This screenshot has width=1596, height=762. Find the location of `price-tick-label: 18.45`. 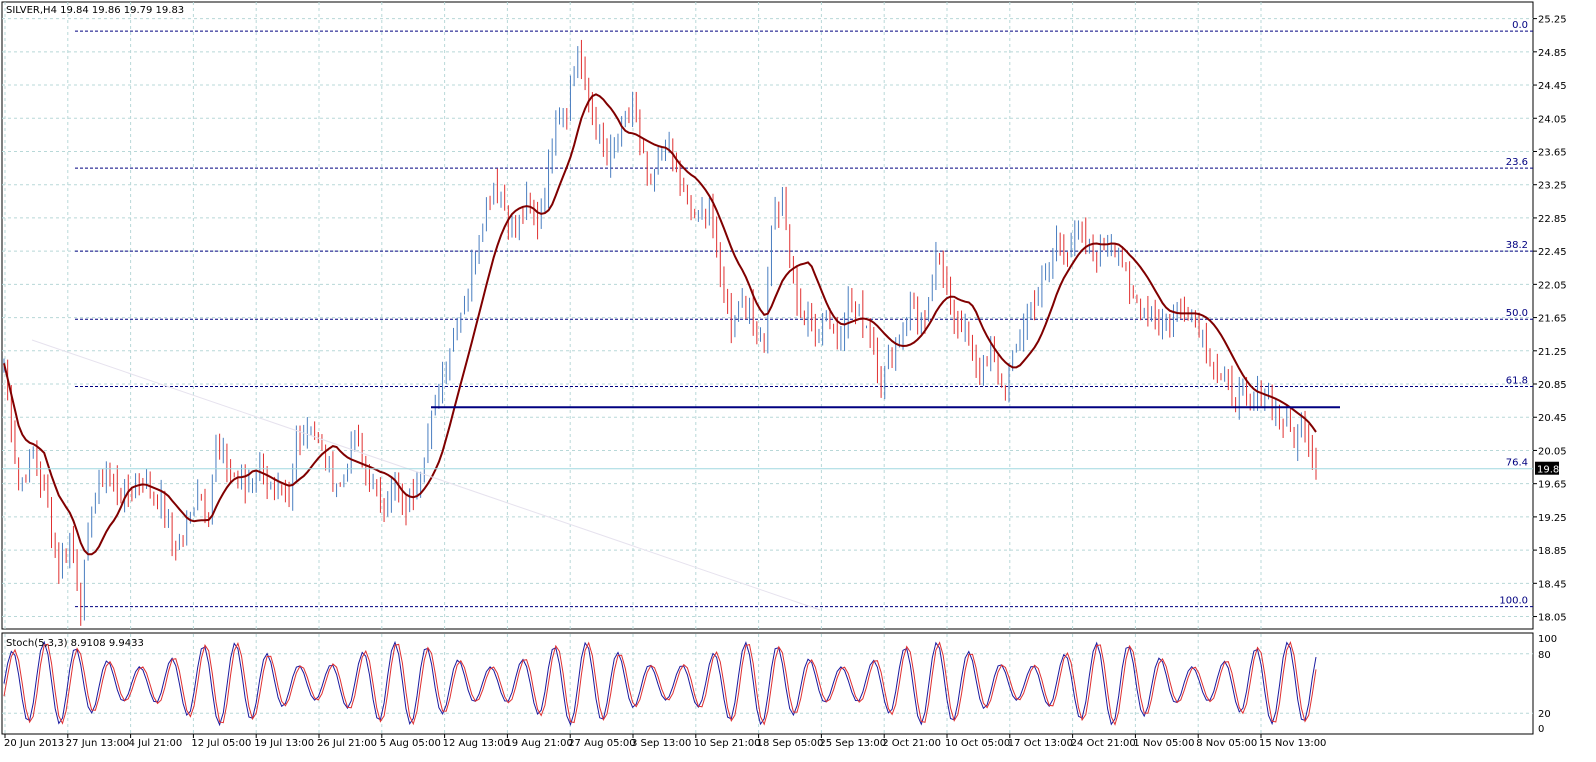

price-tick-label: 18.45 is located at coordinates (1552, 584).